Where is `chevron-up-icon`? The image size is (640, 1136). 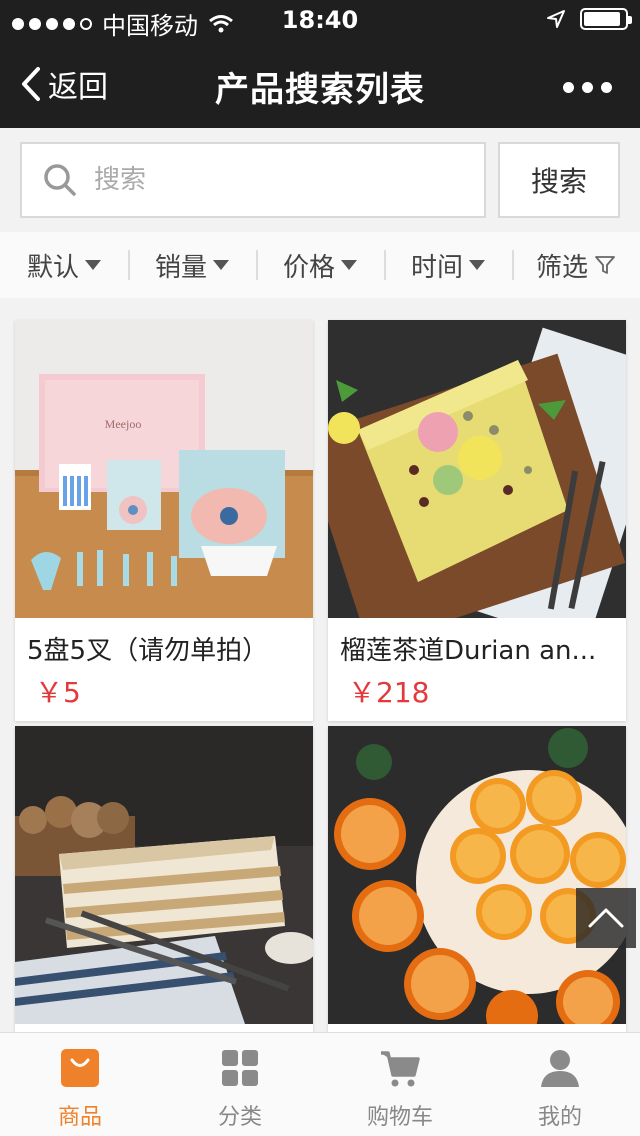 chevron-up-icon is located at coordinates (606, 918).